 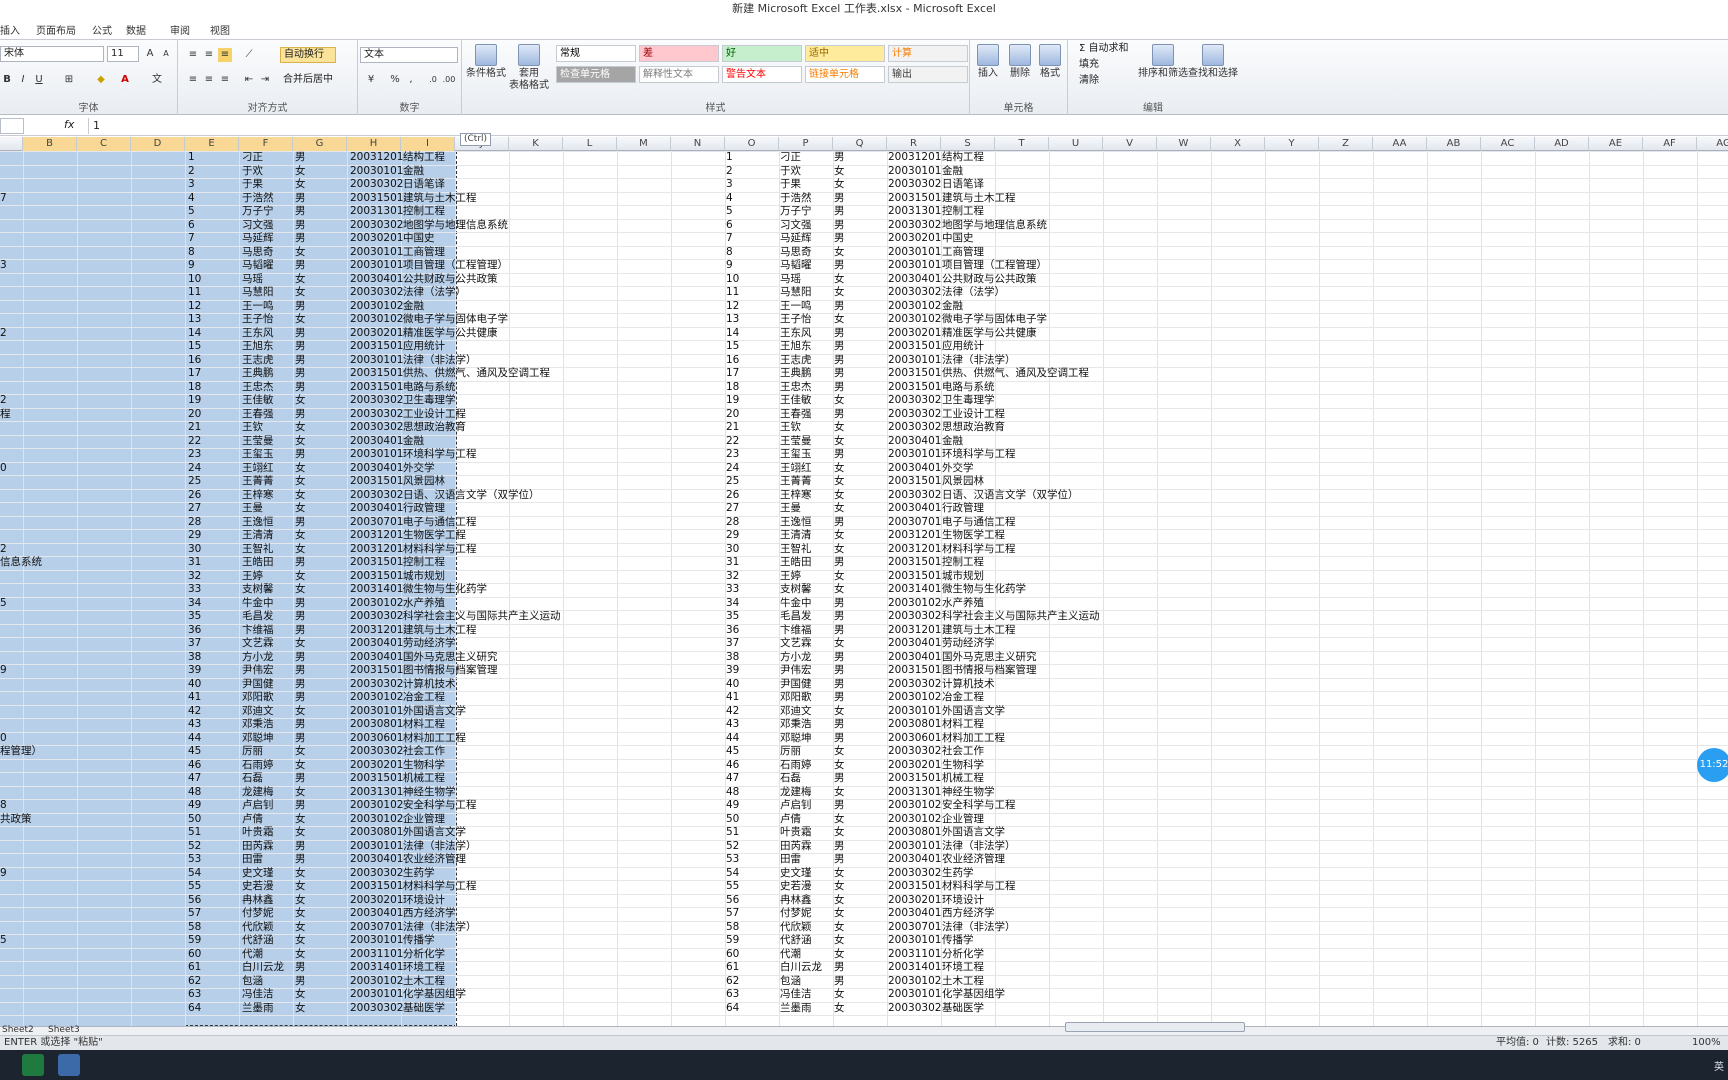 I want to click on column-header: K, so click(x=536, y=144).